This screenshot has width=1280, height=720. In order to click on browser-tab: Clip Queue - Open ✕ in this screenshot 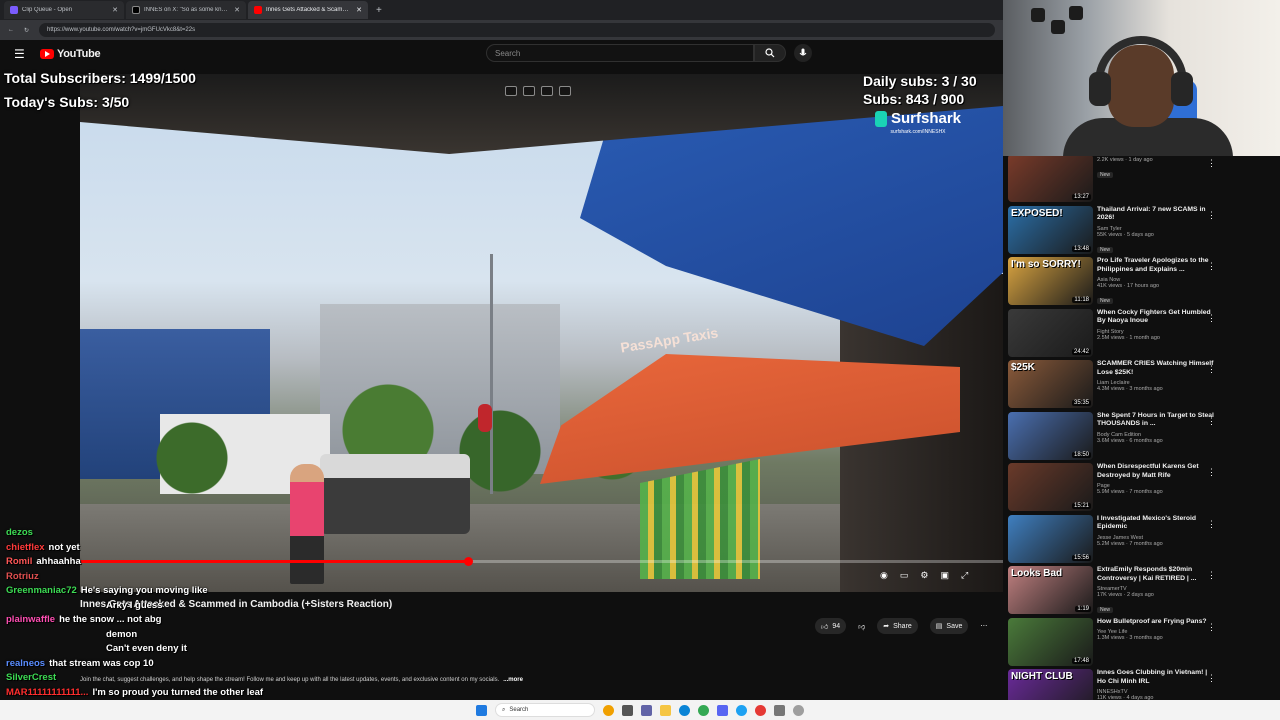, I will do `click(64, 10)`.